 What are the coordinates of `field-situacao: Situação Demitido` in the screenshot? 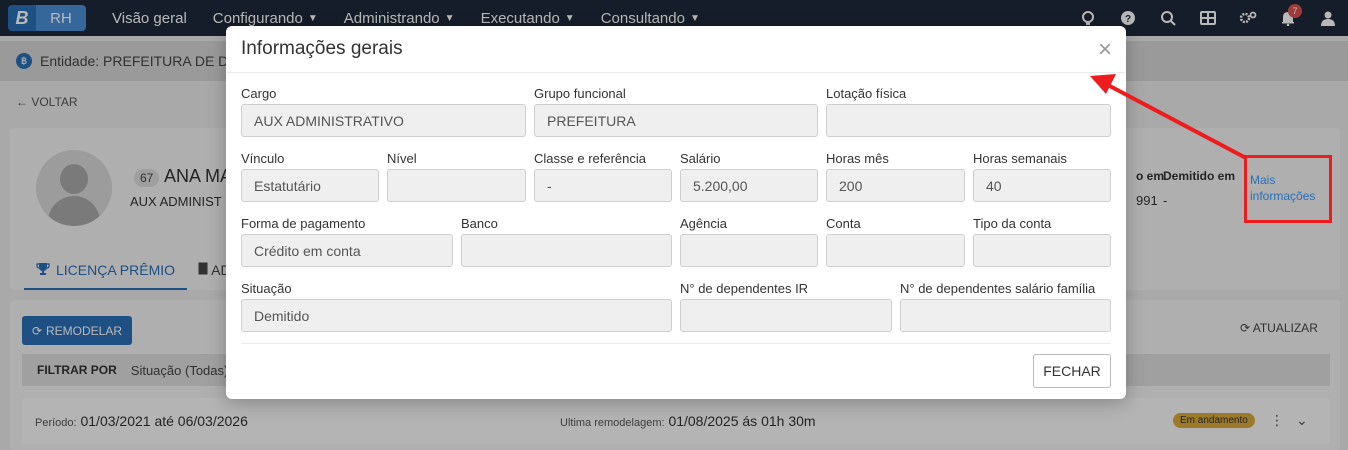 It's located at (456, 306).